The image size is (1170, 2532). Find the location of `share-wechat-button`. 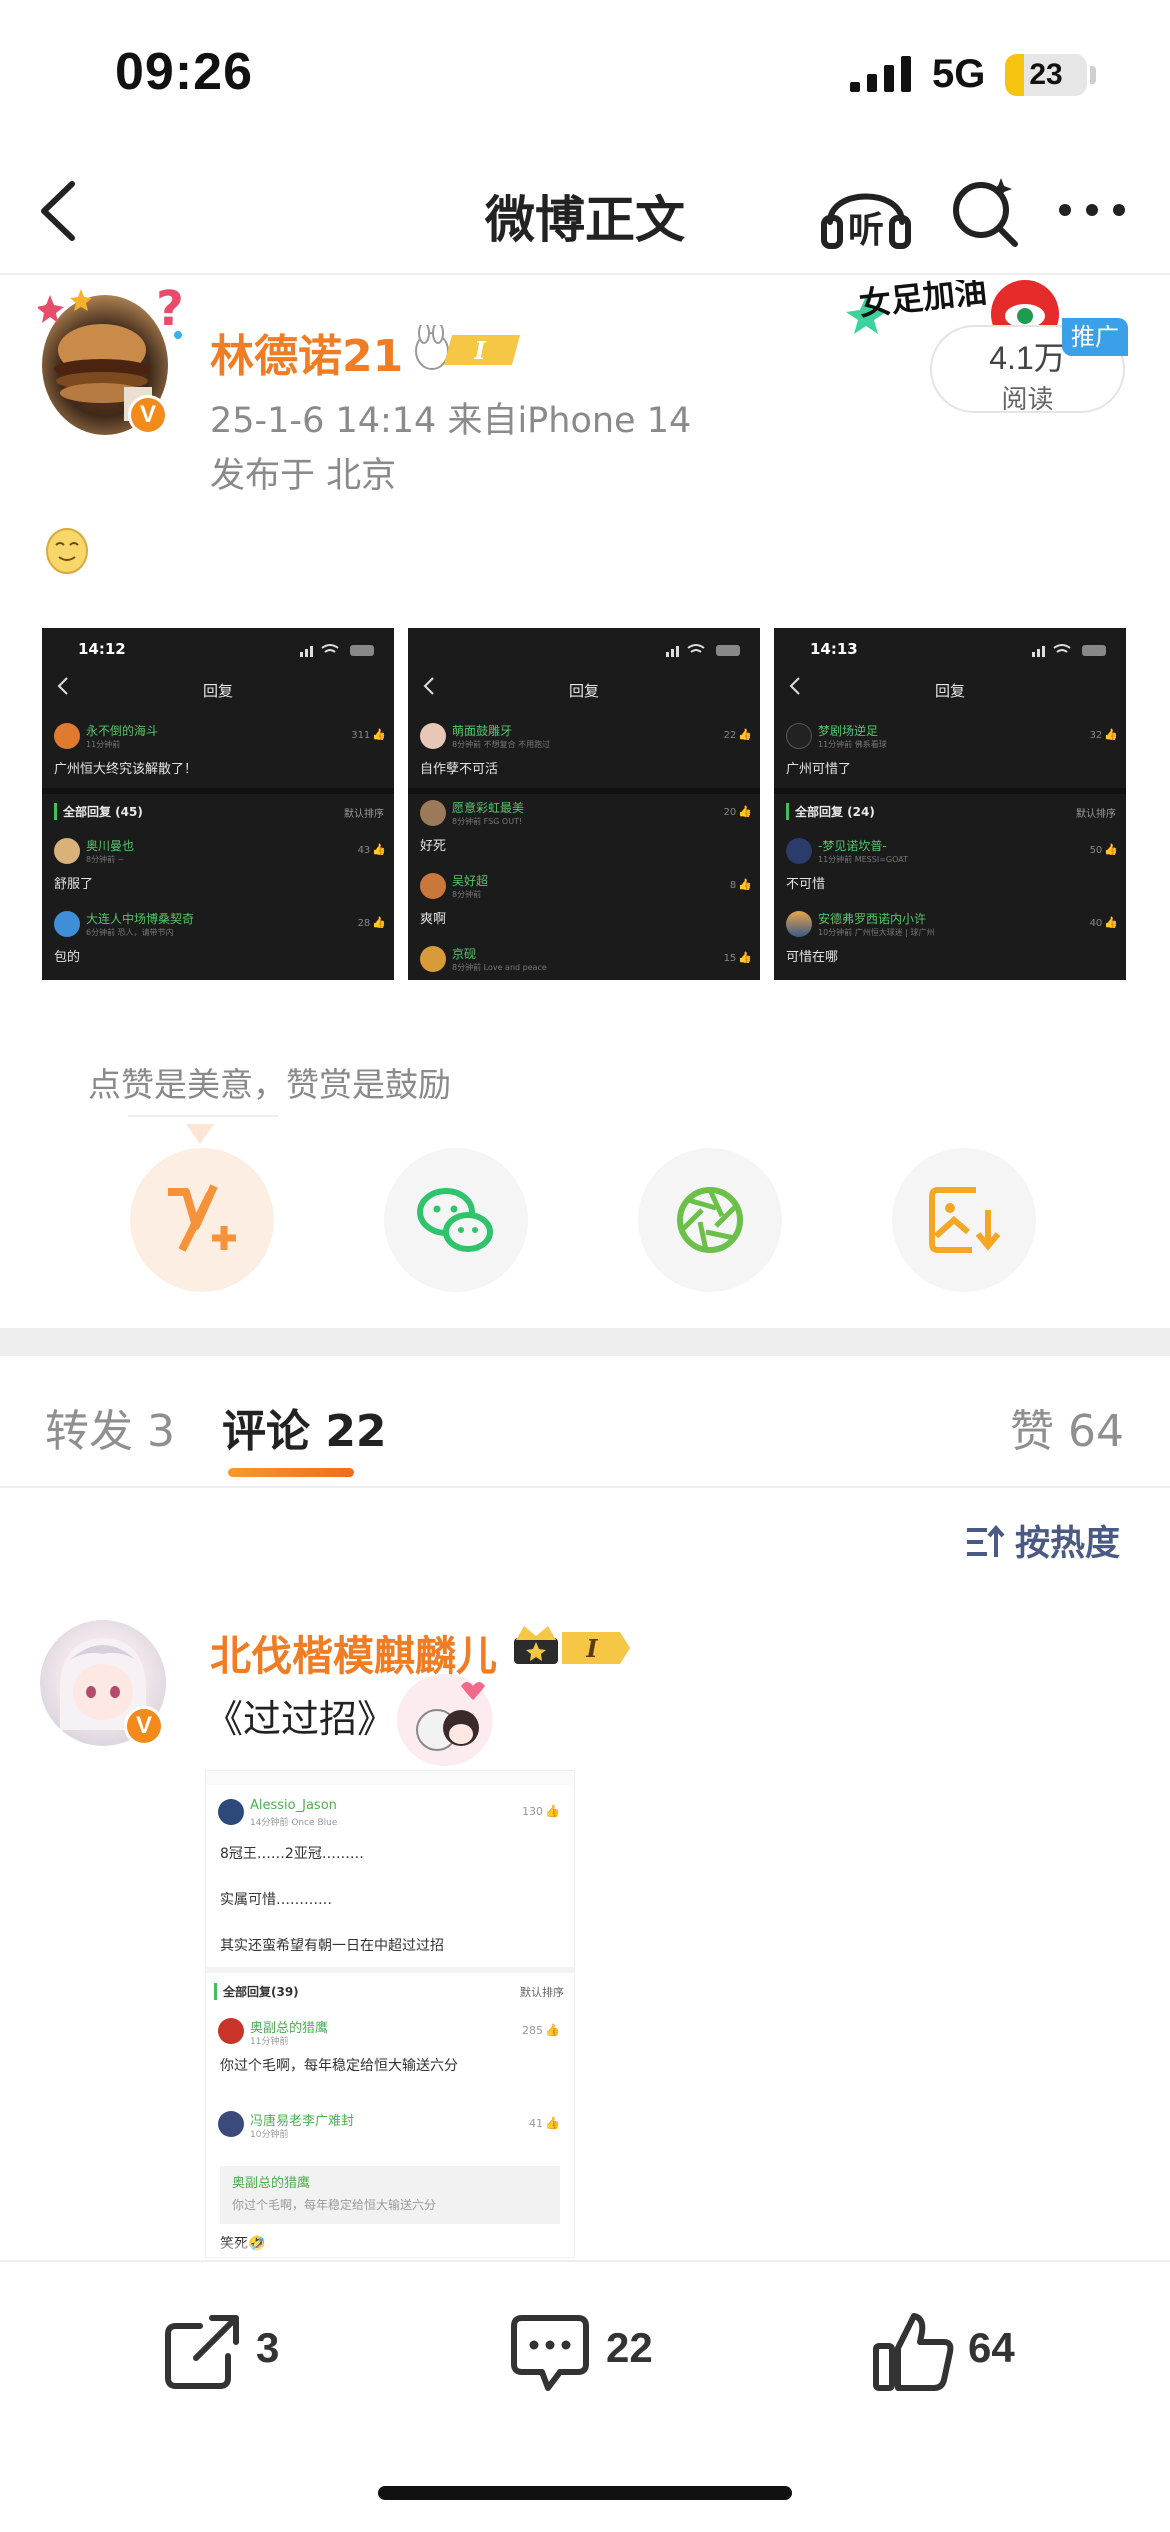

share-wechat-button is located at coordinates (456, 1220).